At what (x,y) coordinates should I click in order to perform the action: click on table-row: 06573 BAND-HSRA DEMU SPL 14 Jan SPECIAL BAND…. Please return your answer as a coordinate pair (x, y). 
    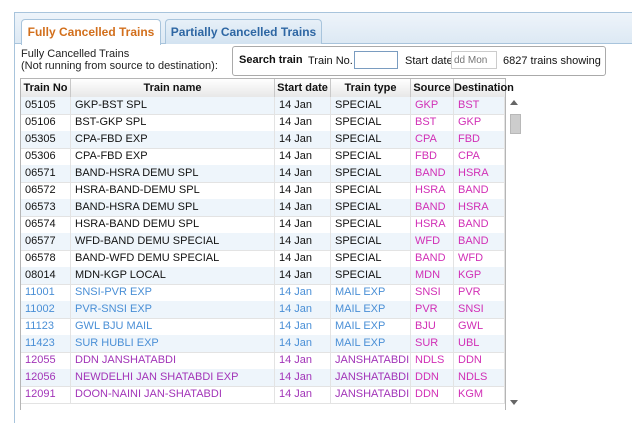
    Looking at the image, I should click on (263, 208).